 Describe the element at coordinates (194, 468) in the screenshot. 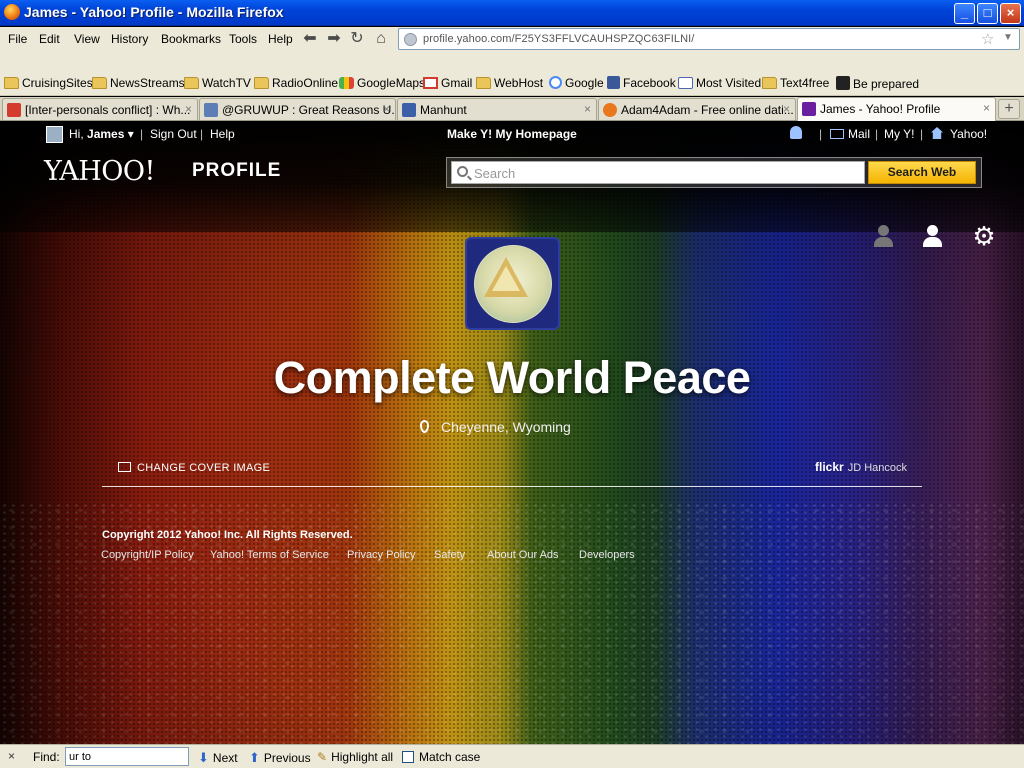

I see `change-cover-button: CHANGE COVER IMAGE` at that location.